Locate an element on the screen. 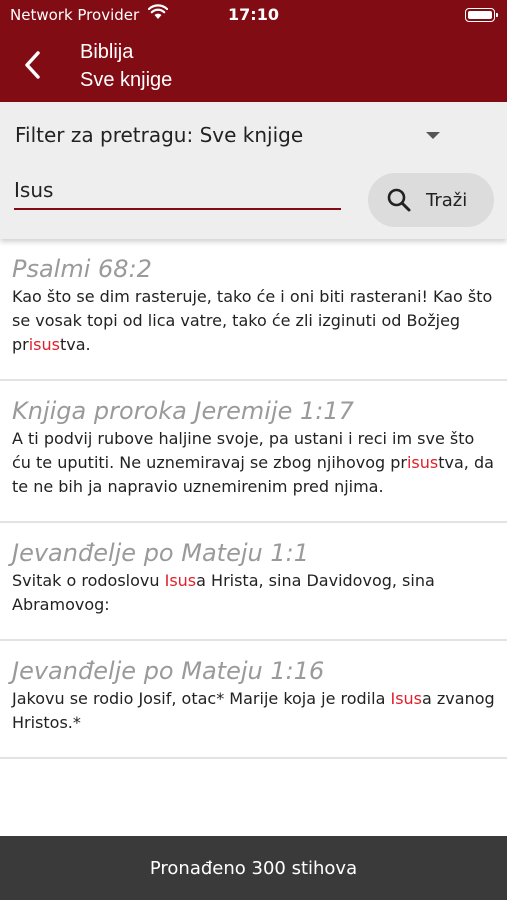  search-button-label: Traži is located at coordinates (447, 200).